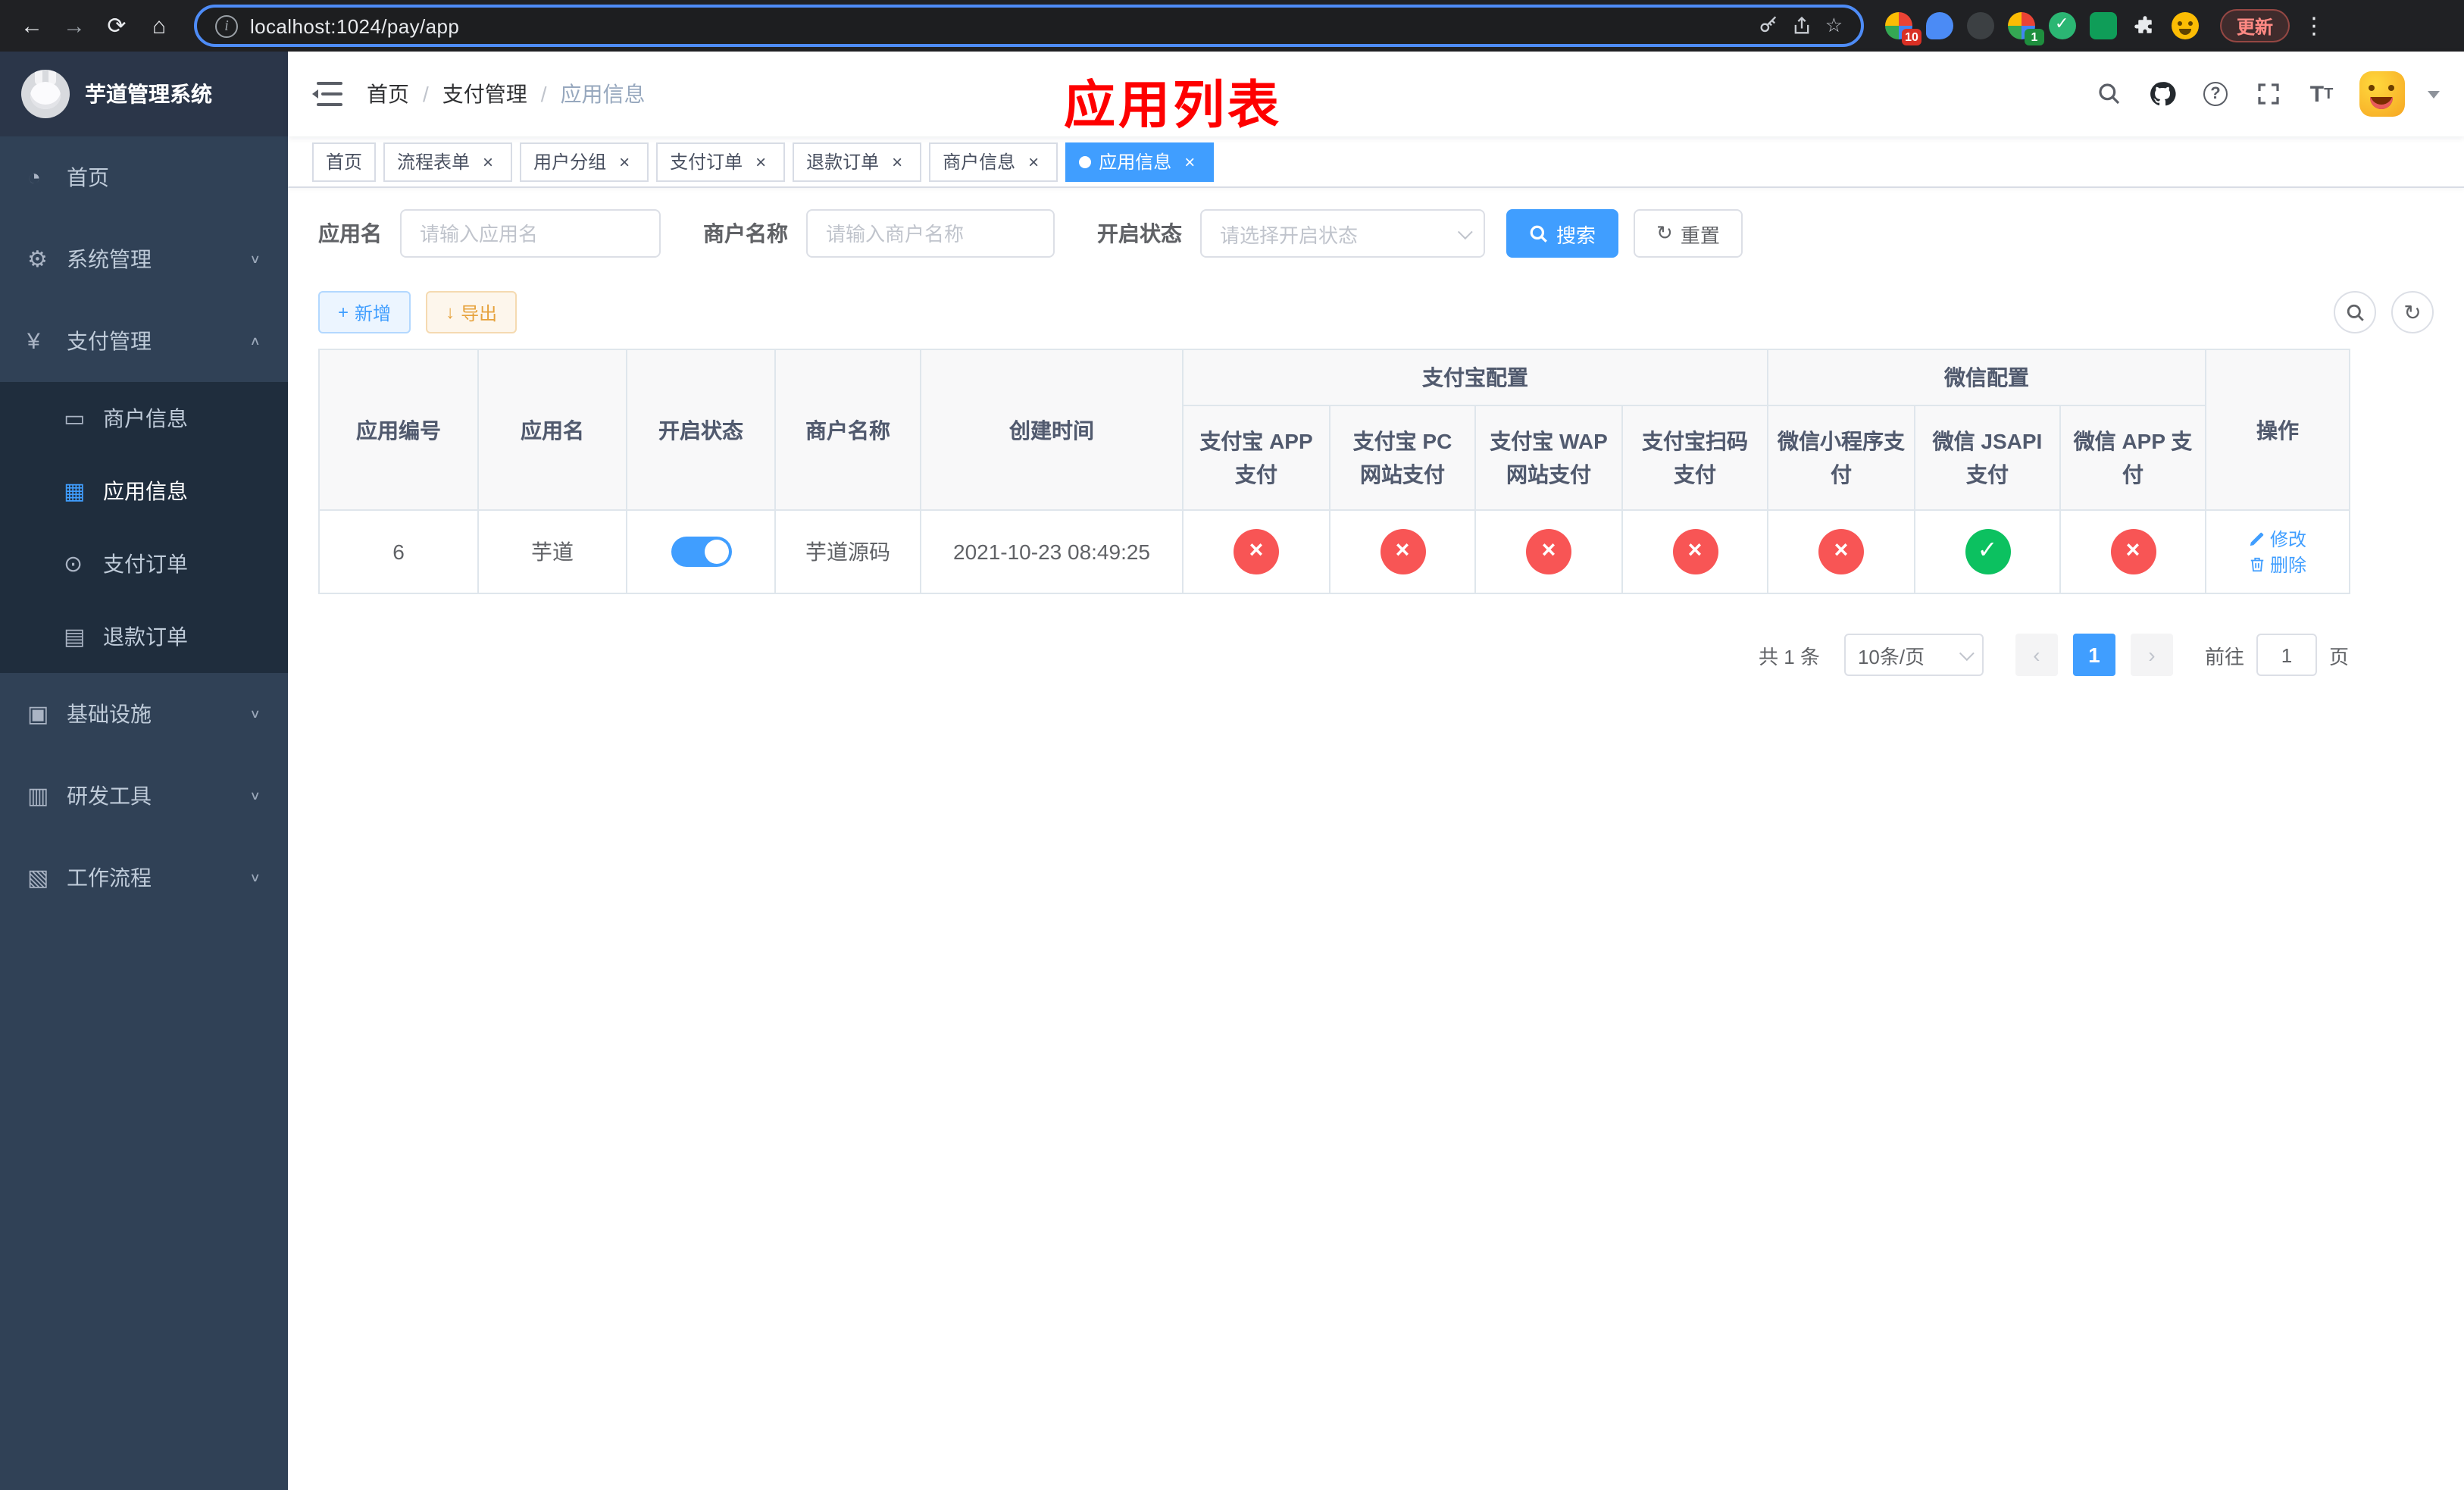 The width and height of the screenshot is (2464, 1490). Describe the element at coordinates (2382, 94) in the screenshot. I see `user-avatar` at that location.